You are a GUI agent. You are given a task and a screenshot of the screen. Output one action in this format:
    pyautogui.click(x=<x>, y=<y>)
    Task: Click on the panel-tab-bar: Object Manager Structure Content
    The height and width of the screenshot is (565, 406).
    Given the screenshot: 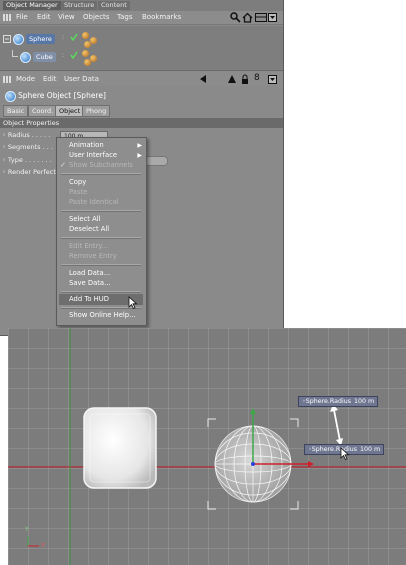 What is the action you would take?
    pyautogui.click(x=141, y=5)
    